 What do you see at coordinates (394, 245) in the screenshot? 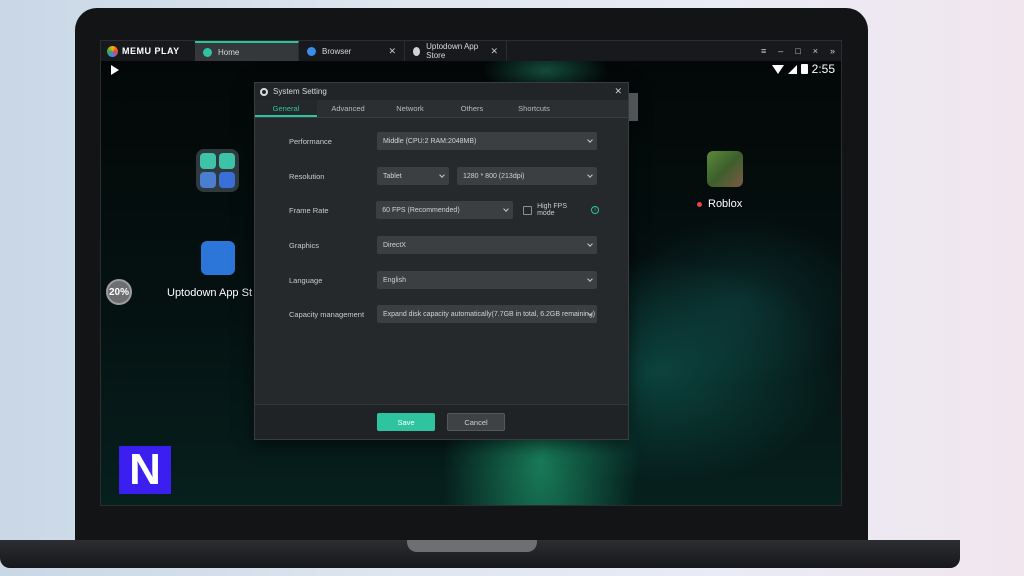
I see `graphics-value: DirectX` at bounding box center [394, 245].